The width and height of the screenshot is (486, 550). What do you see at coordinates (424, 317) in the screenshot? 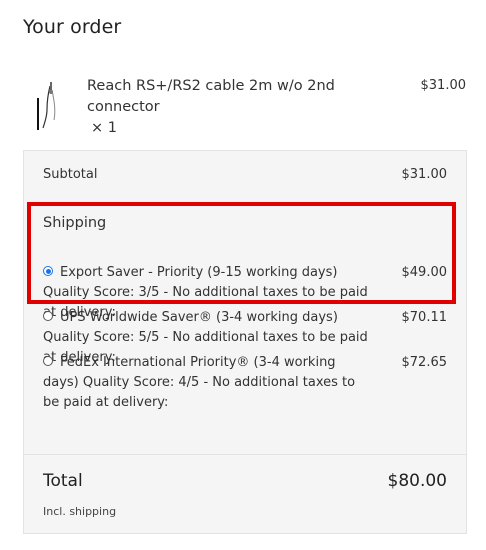
I see `shipping-option-price: $70.11` at bounding box center [424, 317].